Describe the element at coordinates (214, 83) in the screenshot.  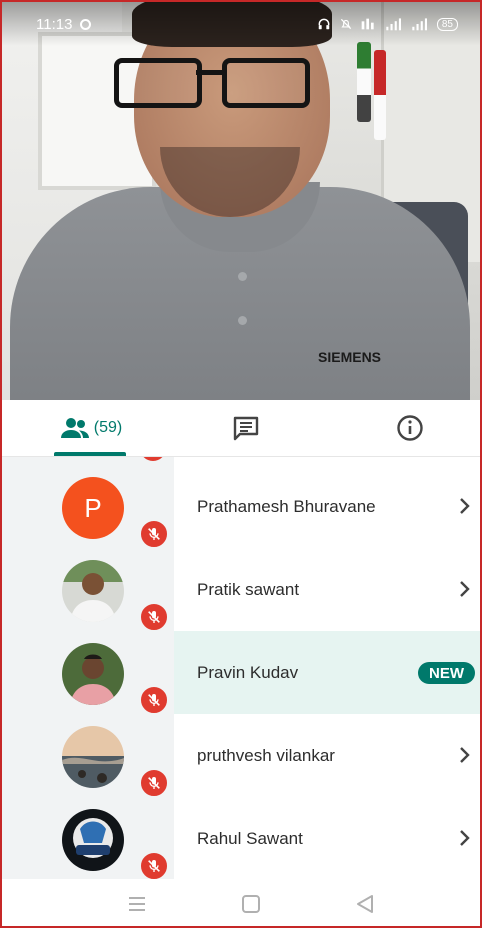
I see `person-glasses` at that location.